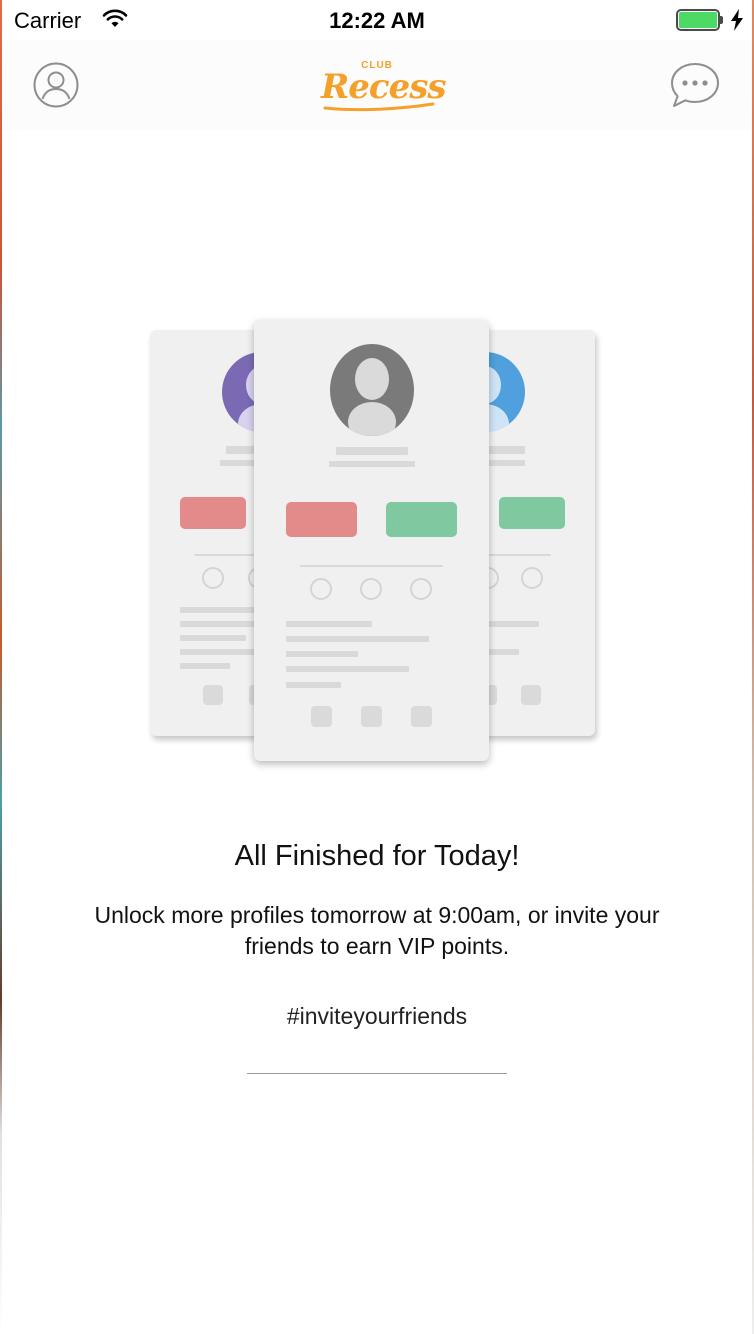 This screenshot has height=1334, width=754. Describe the element at coordinates (737, 20) in the screenshot. I see `charging-bolt-icon` at that location.